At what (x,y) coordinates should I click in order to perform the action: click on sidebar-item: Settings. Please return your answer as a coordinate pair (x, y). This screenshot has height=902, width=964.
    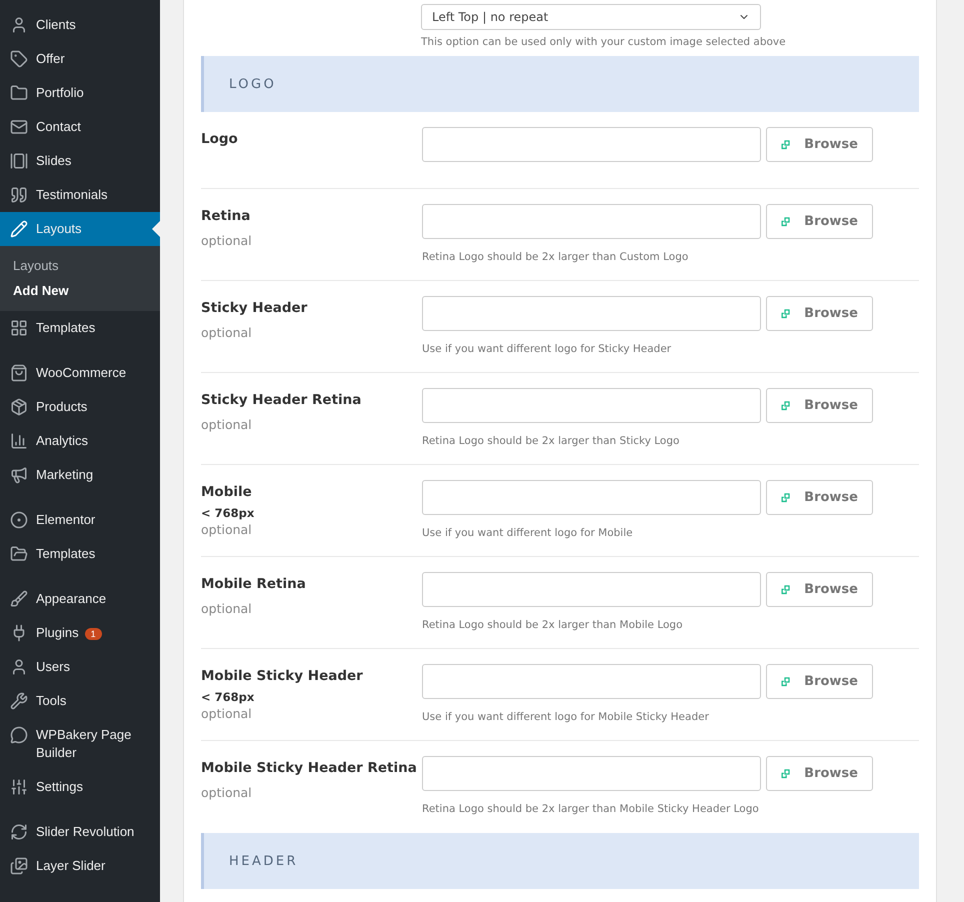
    Looking at the image, I should click on (80, 787).